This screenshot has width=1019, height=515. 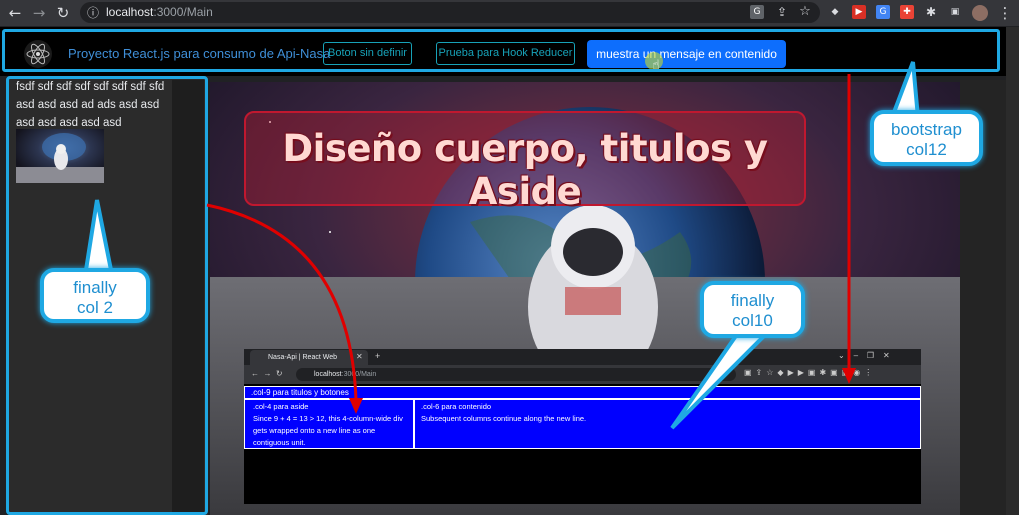 What do you see at coordinates (95, 295) in the screenshot?
I see `callout-col2: finally col 2` at bounding box center [95, 295].